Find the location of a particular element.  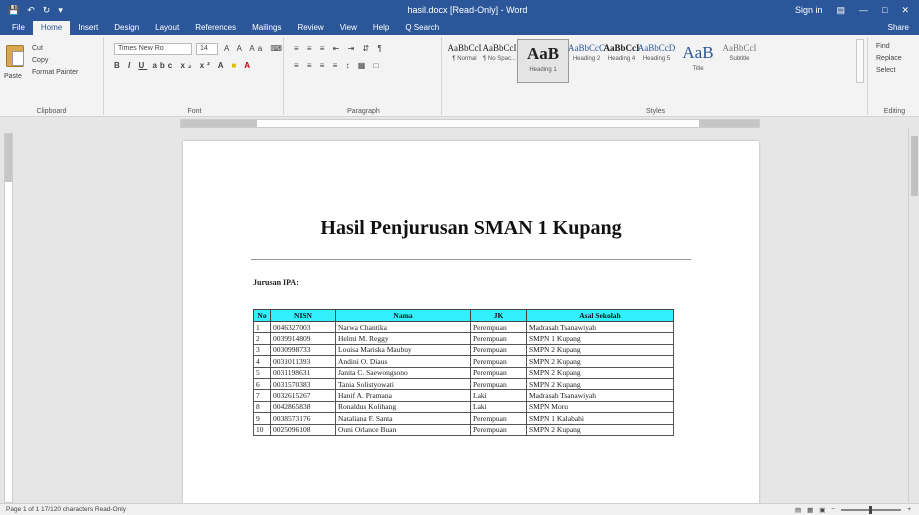

scrollbar-thumb is located at coordinates (914, 166).